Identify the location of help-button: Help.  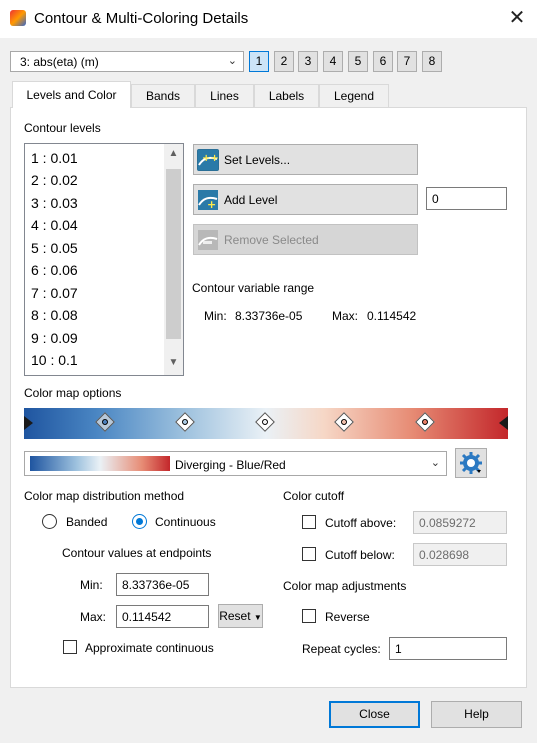
(476, 714).